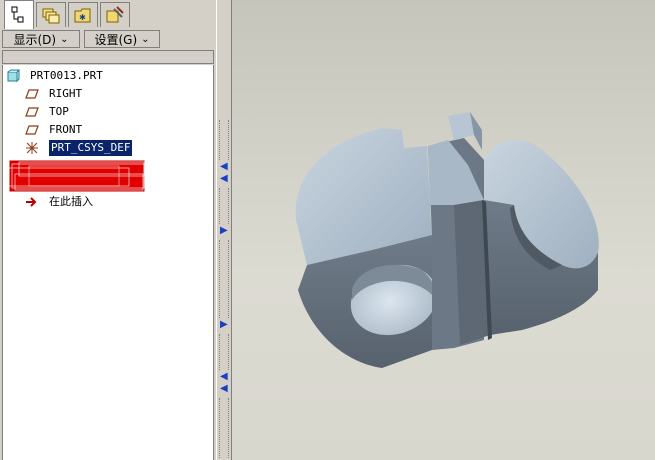  Describe the element at coordinates (66, 75) in the screenshot. I see `tree-root-label: PRT0013.PRT` at that location.